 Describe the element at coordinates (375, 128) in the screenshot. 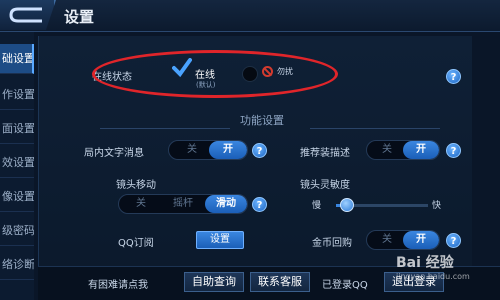

I see `section-divider-right` at that location.